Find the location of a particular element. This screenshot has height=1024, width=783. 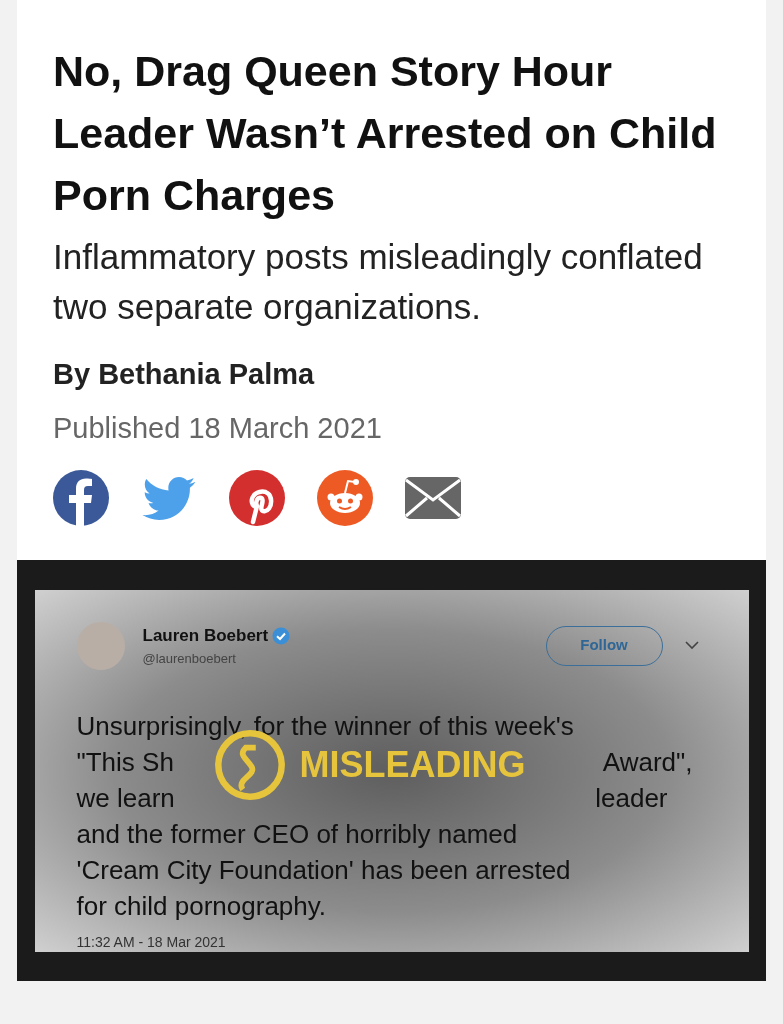

tweet-text-line: Award", is located at coordinates (647, 762).